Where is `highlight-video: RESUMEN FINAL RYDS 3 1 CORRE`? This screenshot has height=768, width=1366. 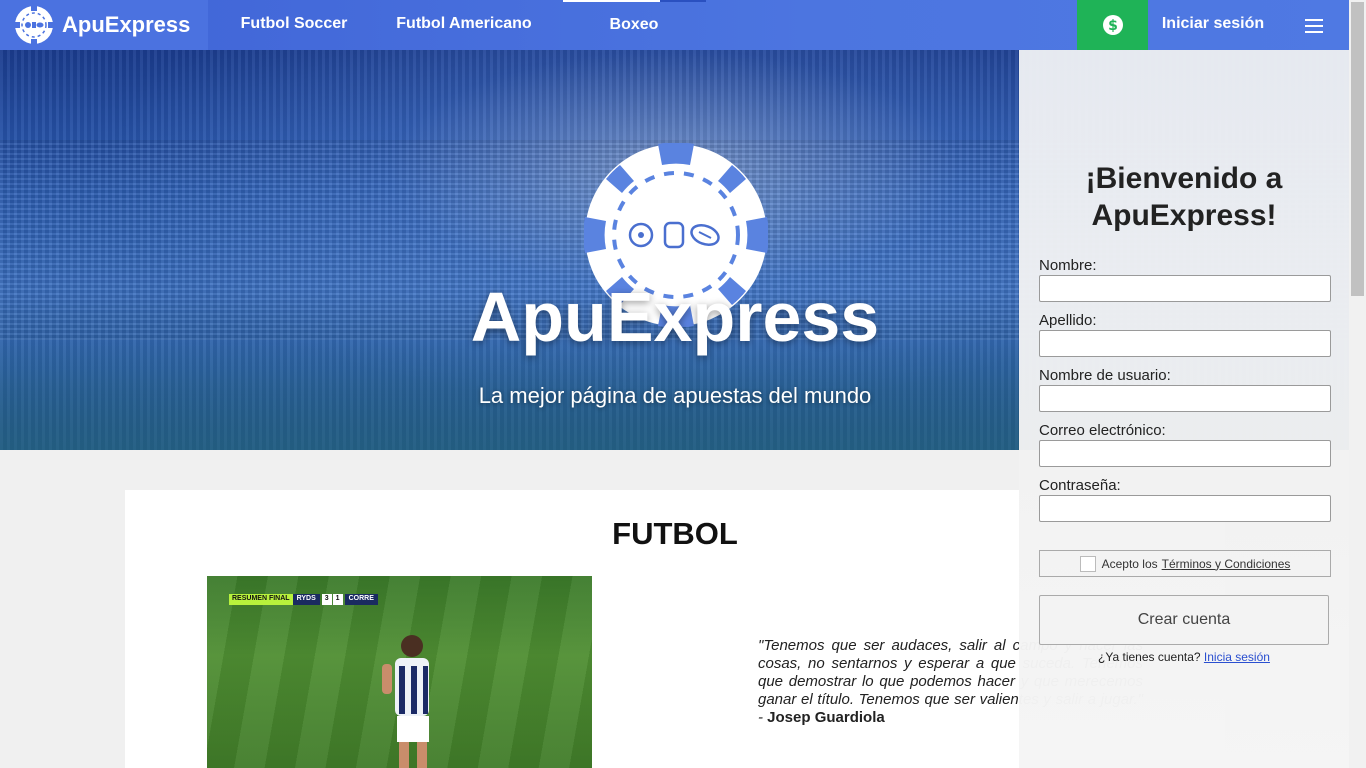
highlight-video: RESUMEN FINAL RYDS 3 1 CORRE is located at coordinates (399, 672).